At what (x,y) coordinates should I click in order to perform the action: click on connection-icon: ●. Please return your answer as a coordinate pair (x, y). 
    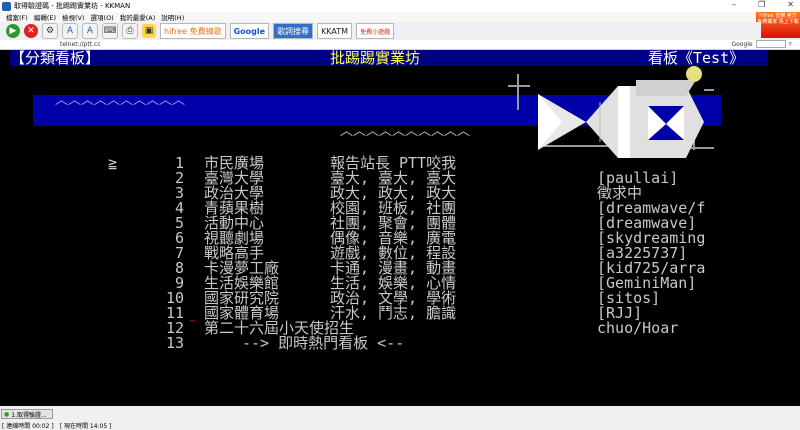
    Looking at the image, I should click on (7, 414).